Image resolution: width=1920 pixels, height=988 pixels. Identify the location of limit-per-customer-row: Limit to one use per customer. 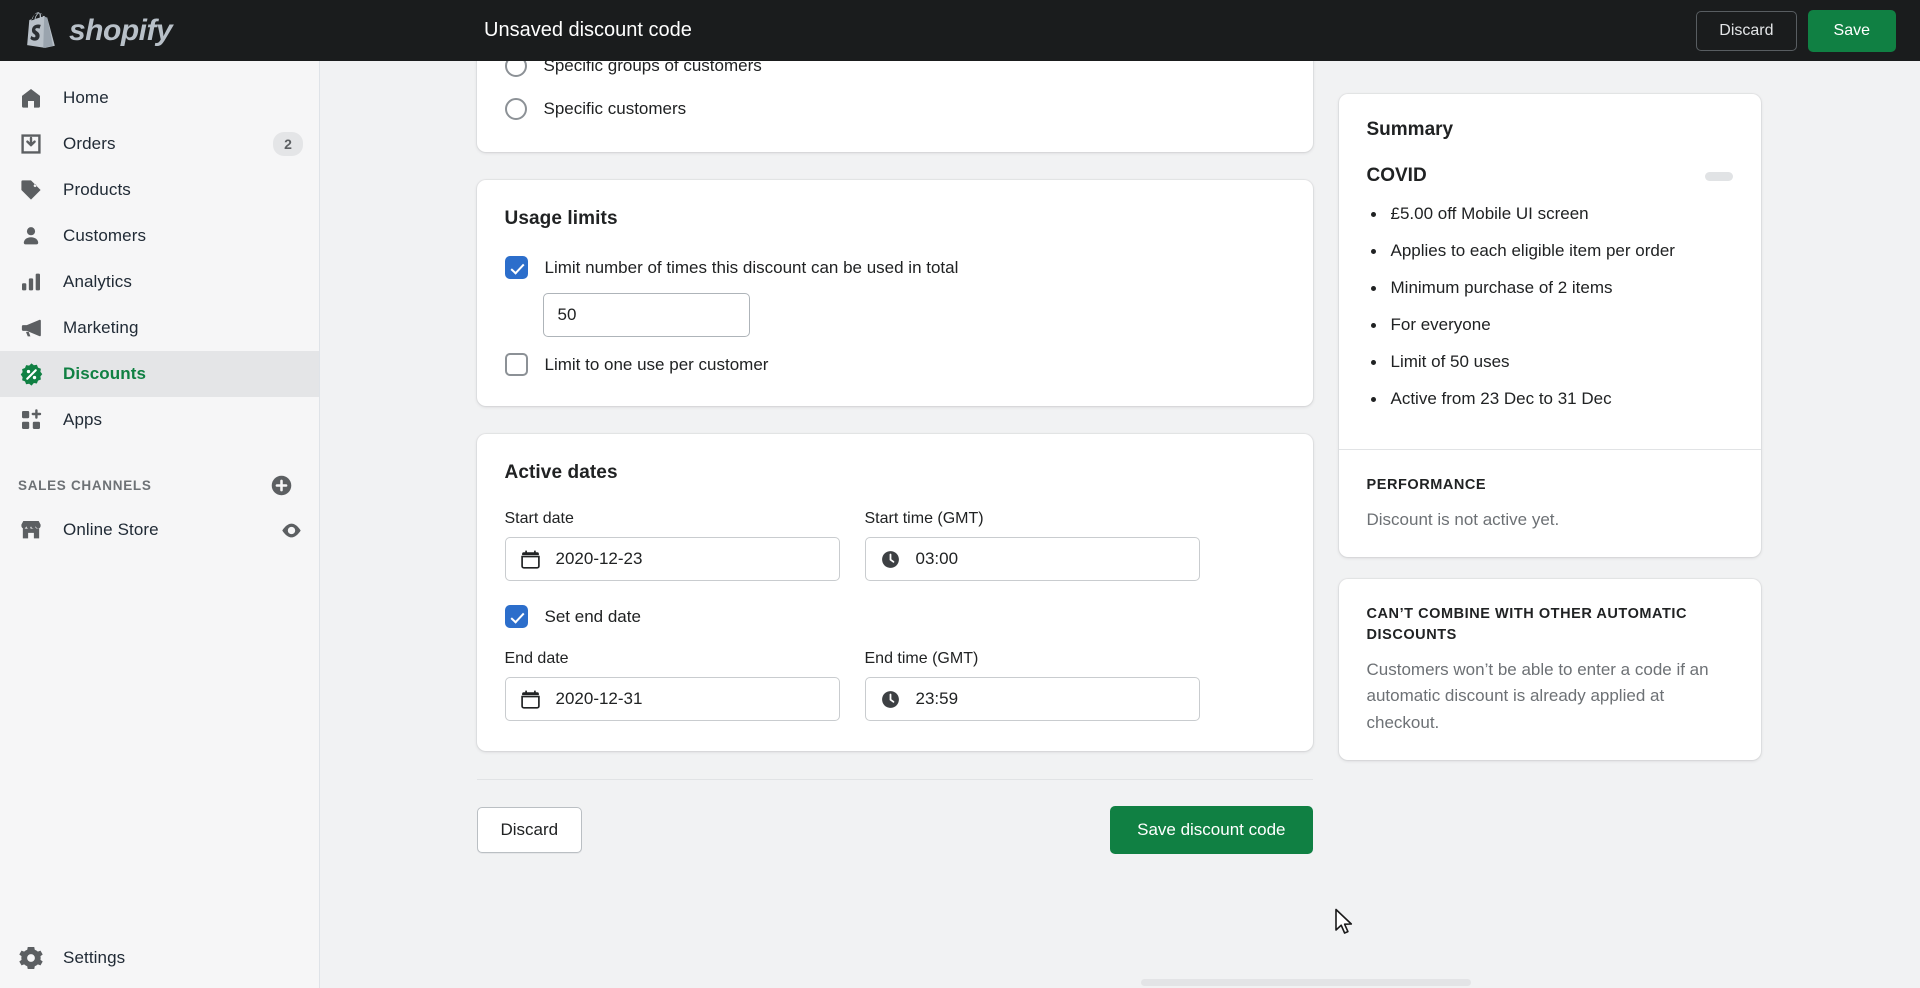
(894, 364).